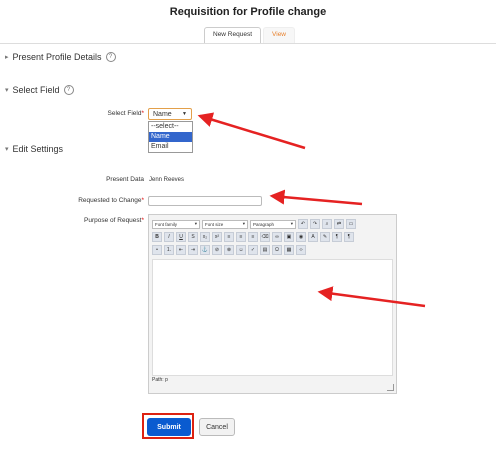  What do you see at coordinates (251, 131) in the screenshot?
I see `arrow-select-field` at bounding box center [251, 131].